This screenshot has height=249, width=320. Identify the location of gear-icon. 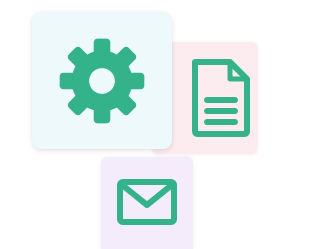
(102, 81).